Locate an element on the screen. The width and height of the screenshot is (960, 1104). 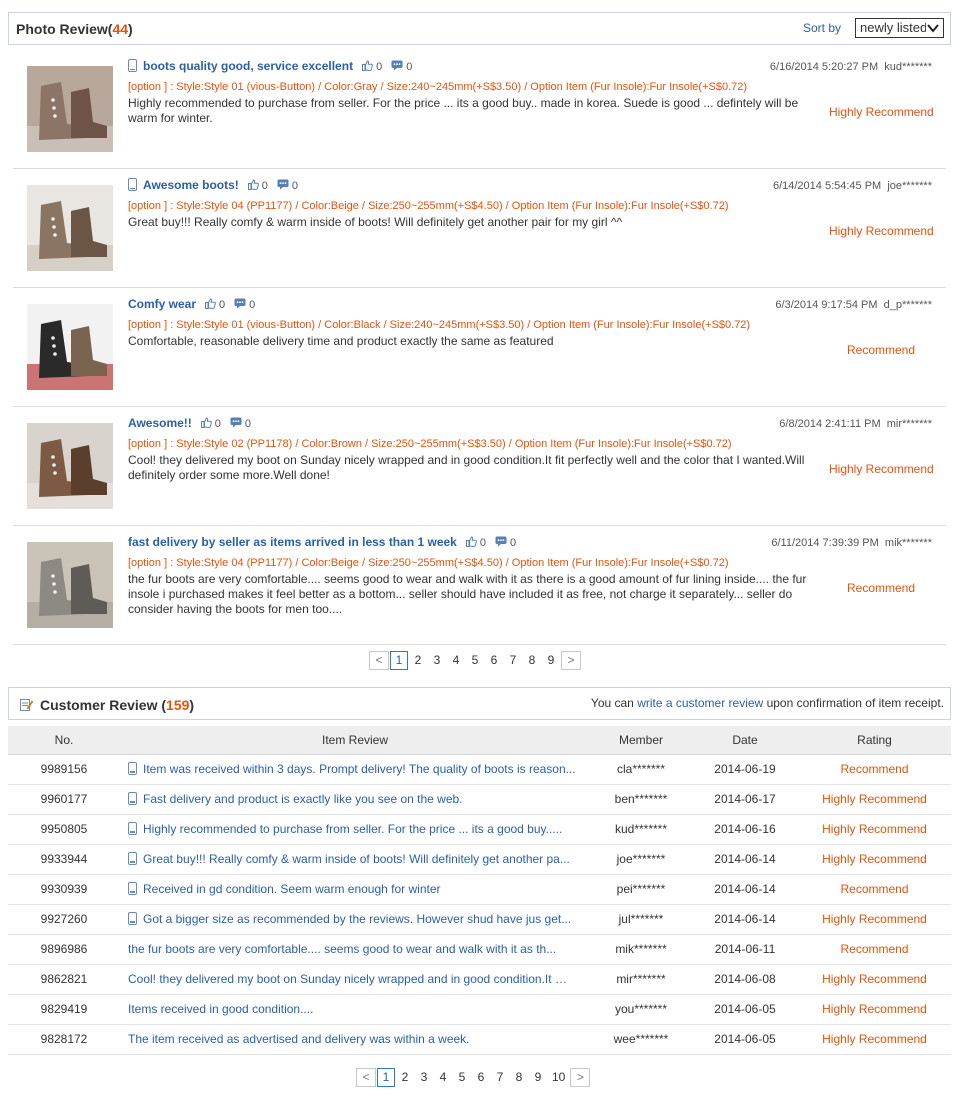
review-date: 2014-06-14 is located at coordinates (745, 919).